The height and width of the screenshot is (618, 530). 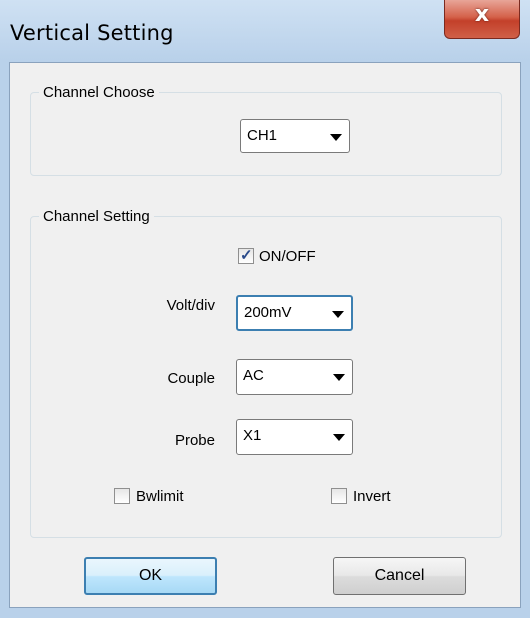 What do you see at coordinates (252, 435) in the screenshot?
I see `probe-value: X1` at bounding box center [252, 435].